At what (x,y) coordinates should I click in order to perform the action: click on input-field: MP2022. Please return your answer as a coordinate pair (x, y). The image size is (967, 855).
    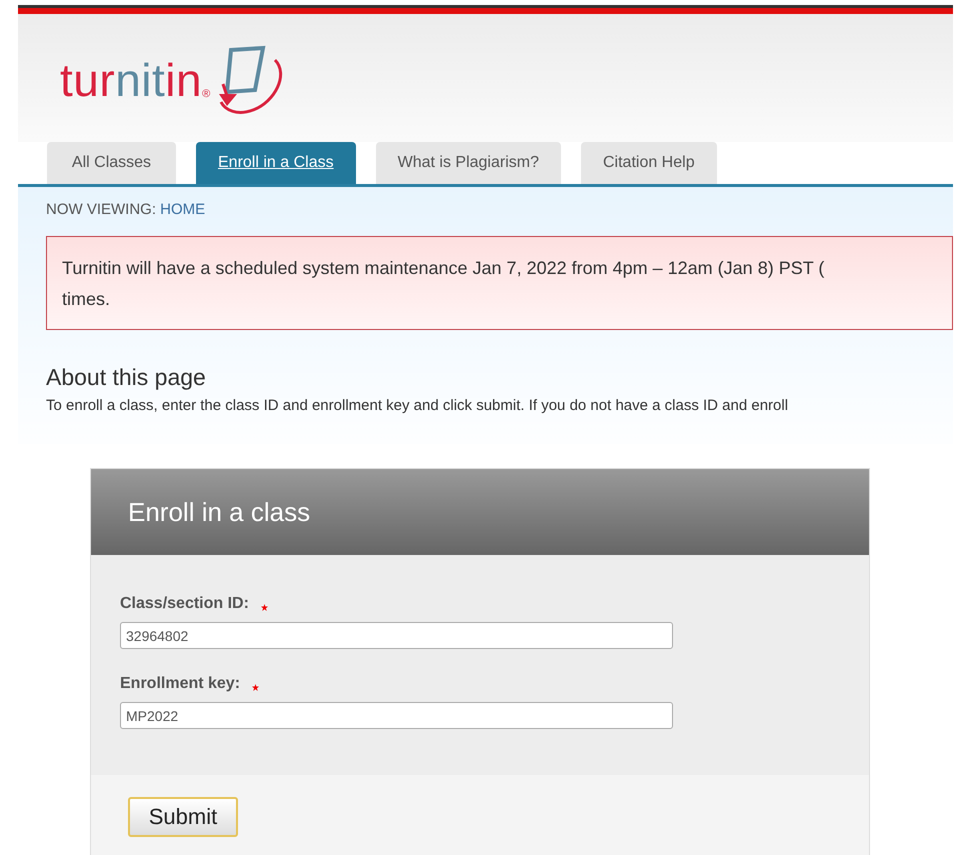
    Looking at the image, I should click on (396, 715).